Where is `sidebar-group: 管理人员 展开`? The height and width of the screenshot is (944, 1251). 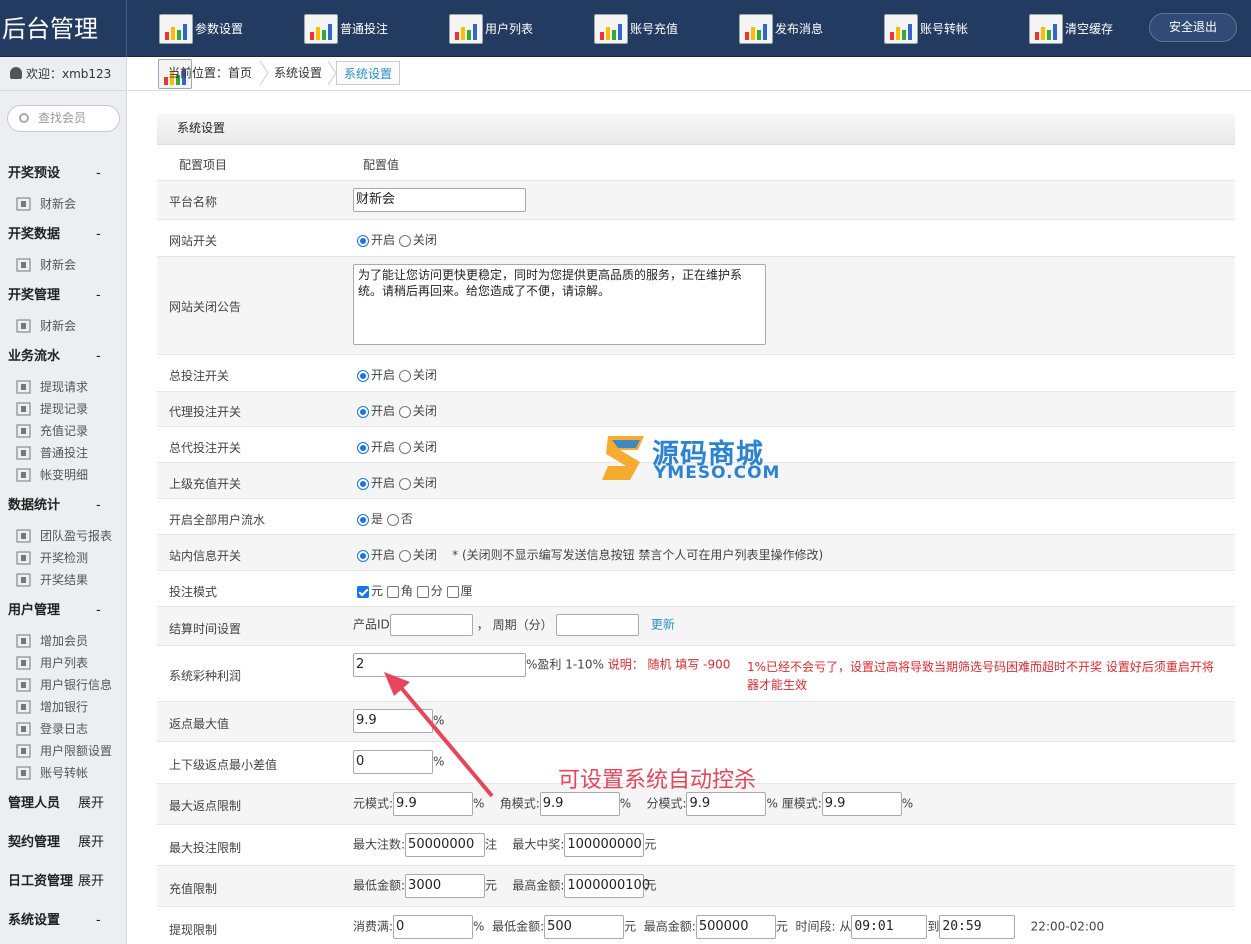
sidebar-group: 管理人员 展开 is located at coordinates (63, 804).